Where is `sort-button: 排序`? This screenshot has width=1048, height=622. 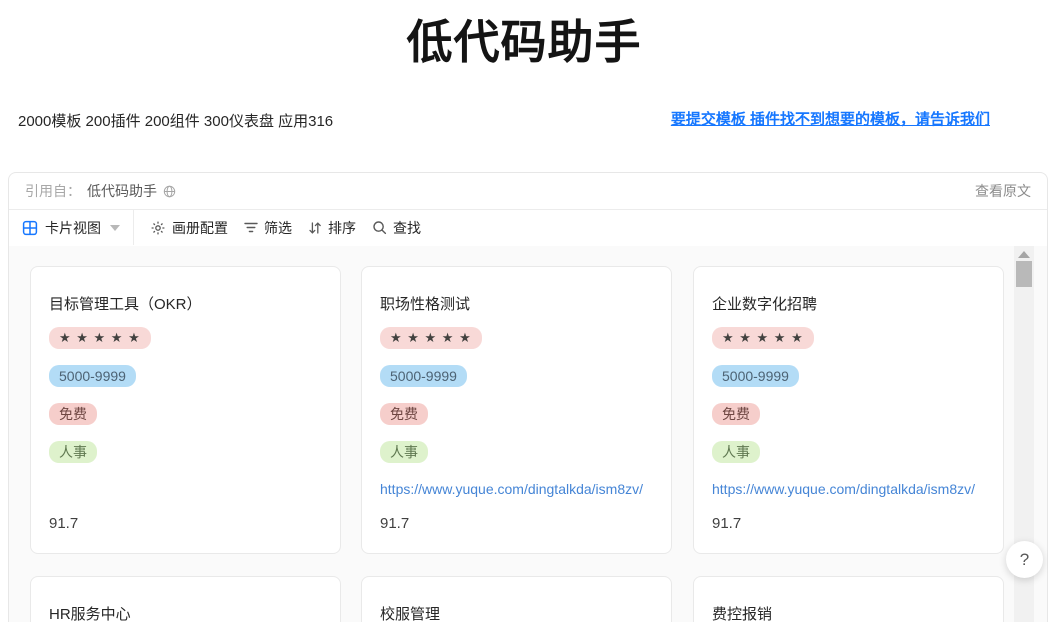
sort-button: 排序 is located at coordinates (332, 228).